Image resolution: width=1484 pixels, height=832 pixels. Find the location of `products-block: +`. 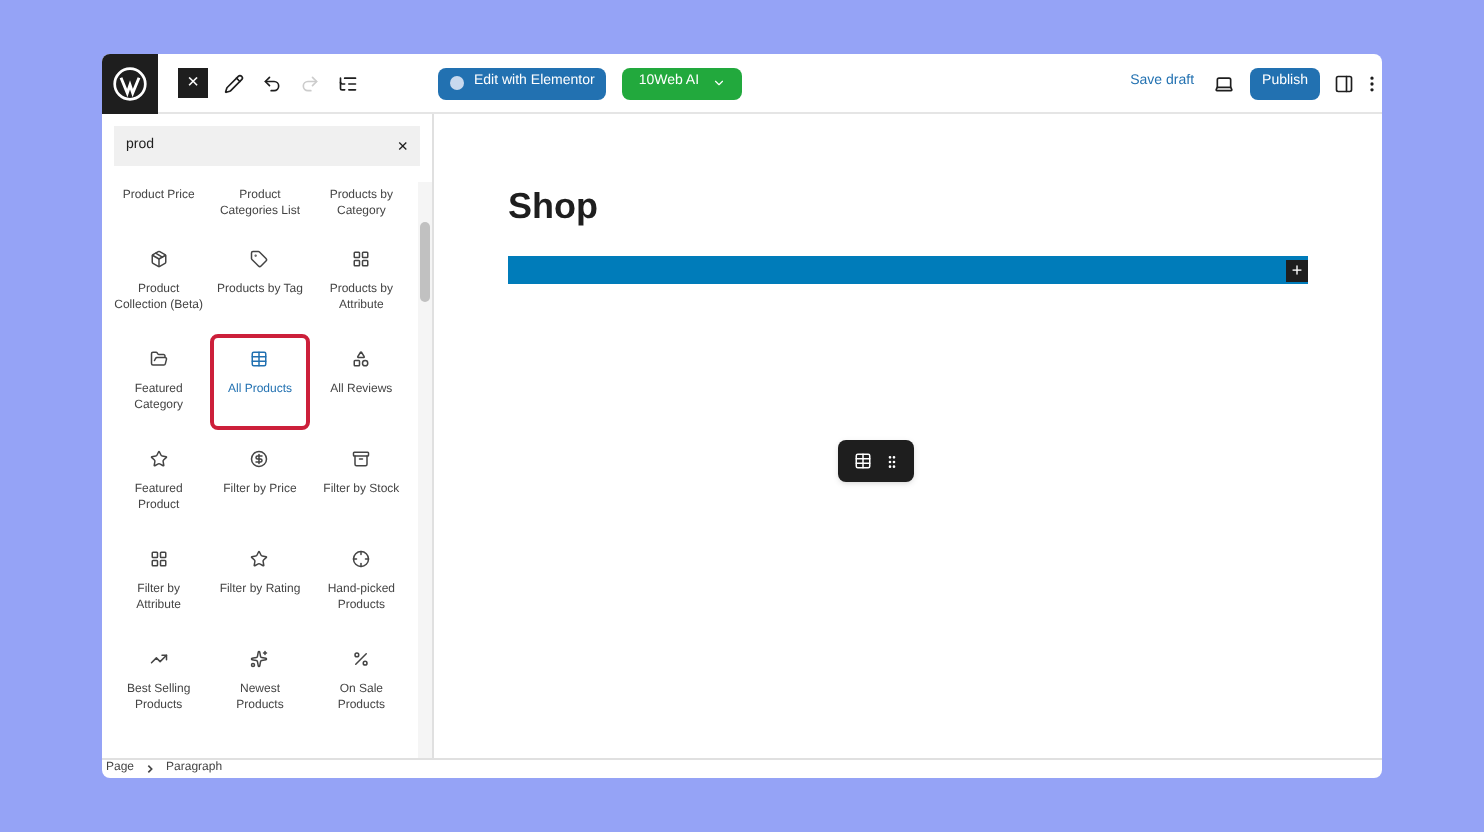

products-block: + is located at coordinates (908, 270).